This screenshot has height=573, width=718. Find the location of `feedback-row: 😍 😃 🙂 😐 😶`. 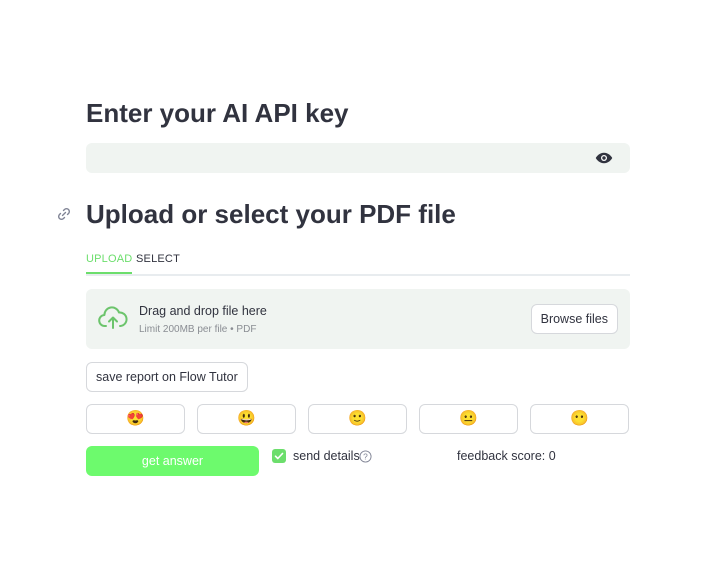

feedback-row: 😍 😃 🙂 😐 😶 is located at coordinates (358, 419).